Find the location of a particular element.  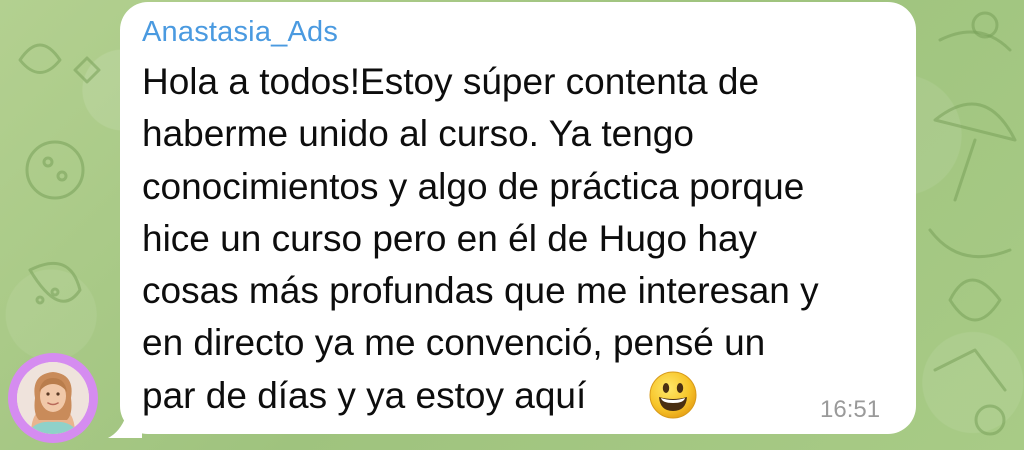

avatar-ring is located at coordinates (53, 398).